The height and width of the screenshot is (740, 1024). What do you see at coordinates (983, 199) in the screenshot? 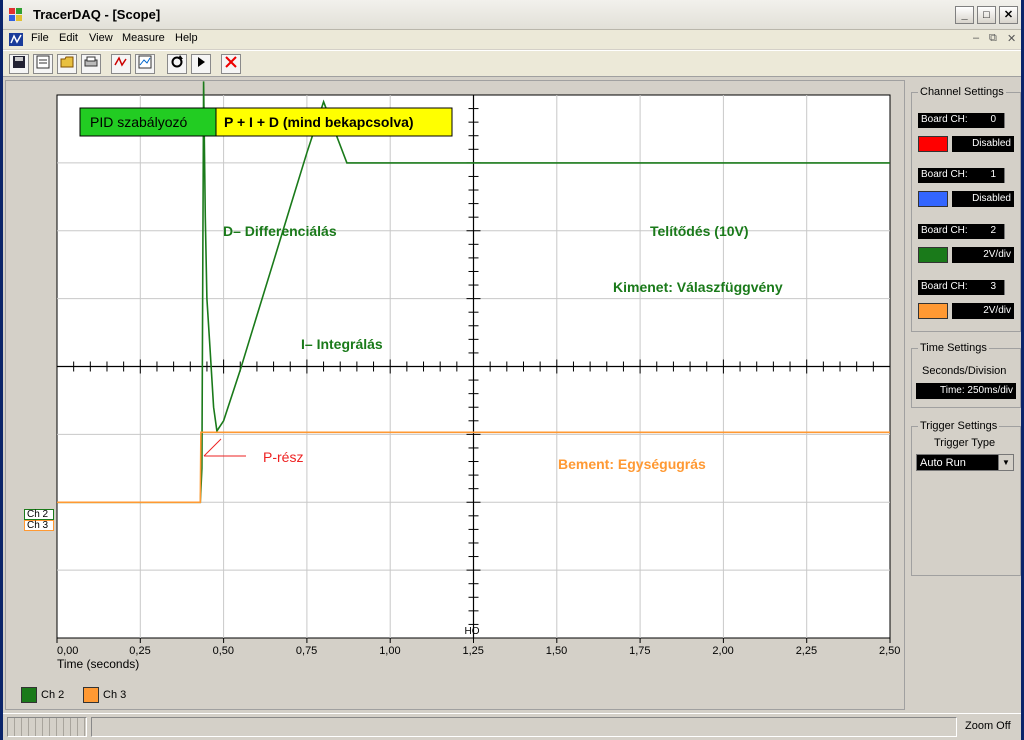
I see `ch1-state: Disabled` at bounding box center [983, 199].